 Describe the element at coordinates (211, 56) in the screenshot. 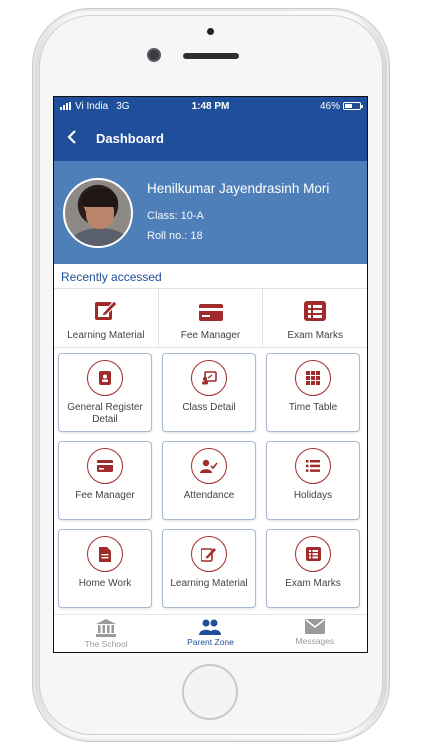

I see `earpiece-speaker` at that location.